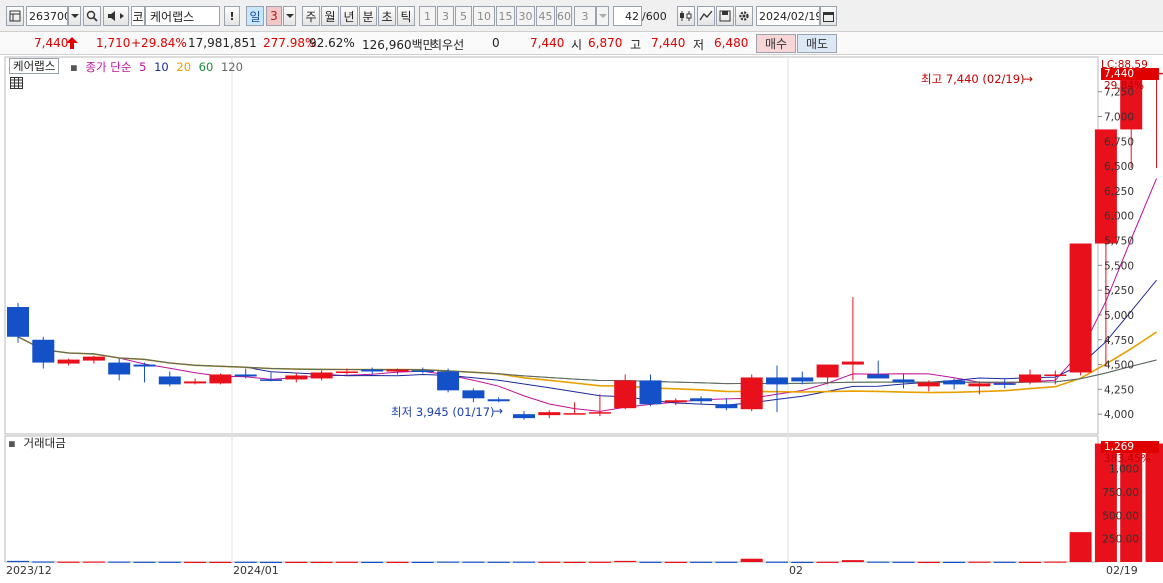 Image resolution: width=1163 pixels, height=583 pixels. I want to click on low-price: 6,480, so click(731, 43).